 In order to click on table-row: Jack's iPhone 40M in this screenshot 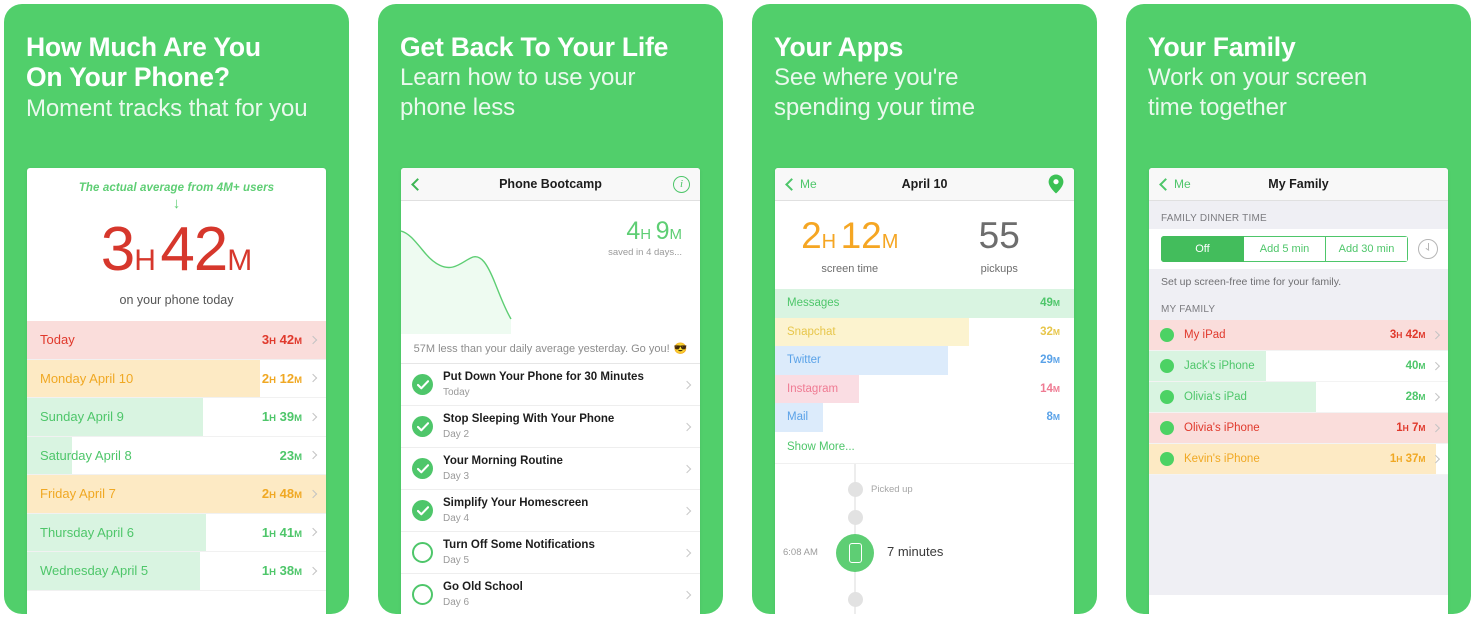, I will do `click(1298, 366)`.